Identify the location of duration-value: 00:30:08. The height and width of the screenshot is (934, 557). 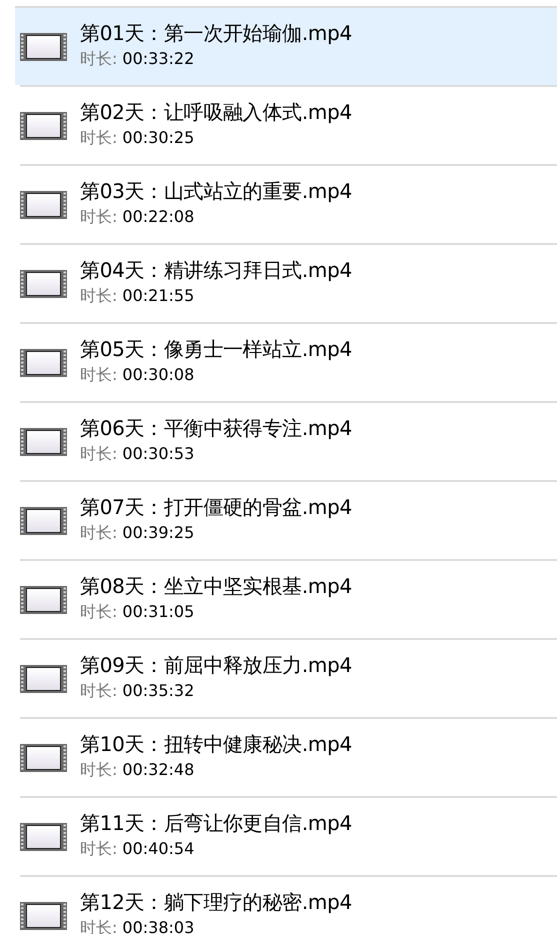
(158, 375).